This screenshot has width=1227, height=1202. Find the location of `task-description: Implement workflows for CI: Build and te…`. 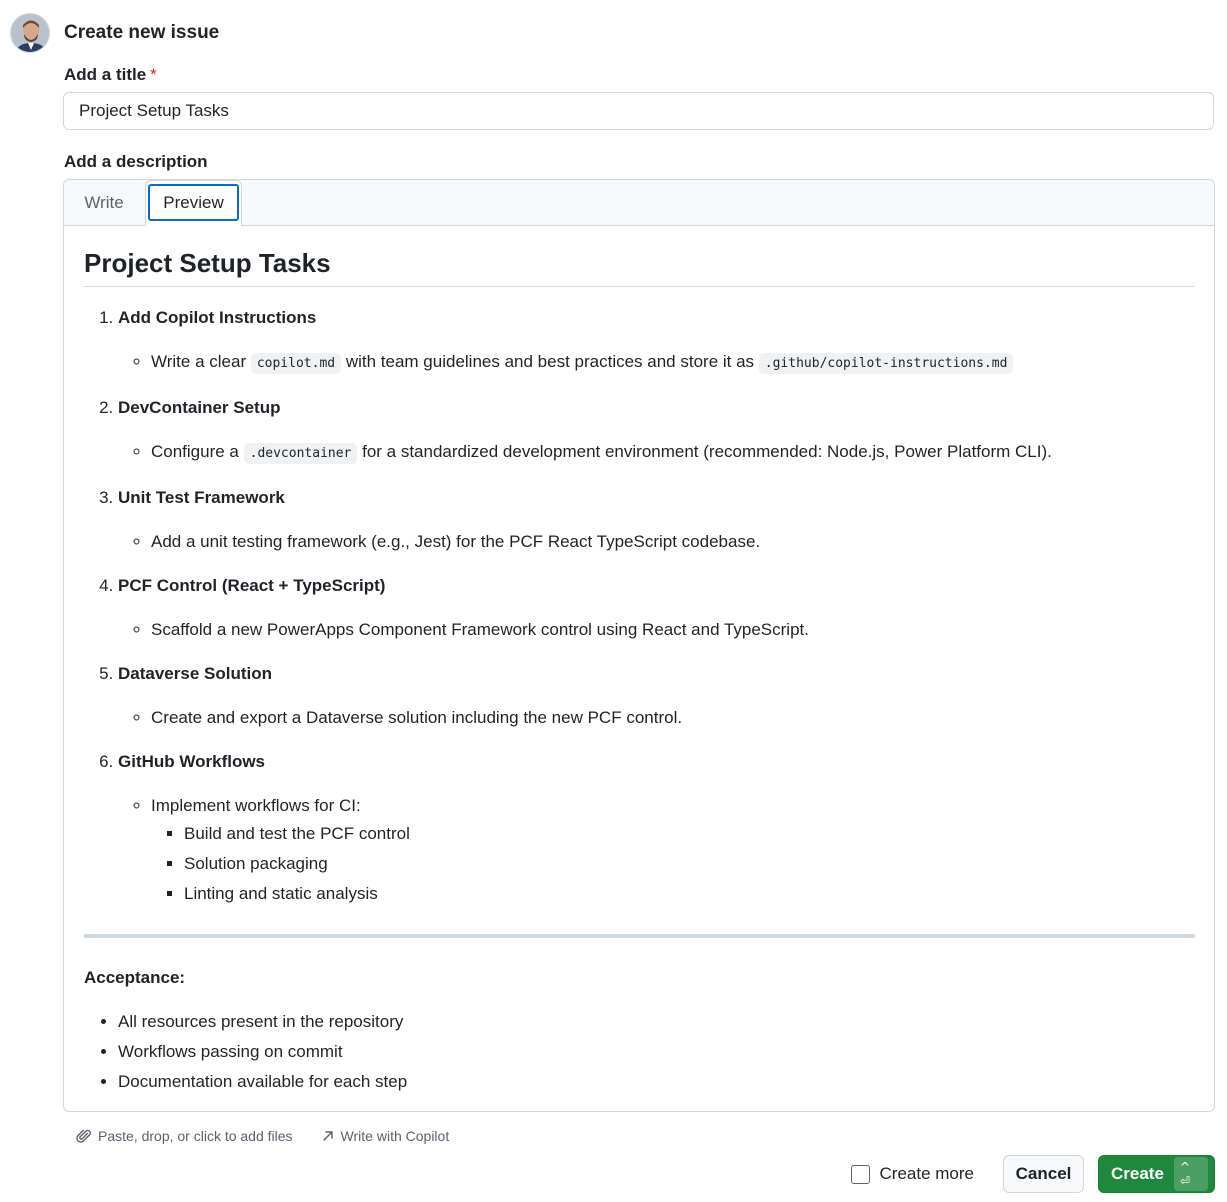

task-description: Implement workflows for CI: Build and te… is located at coordinates (673, 851).